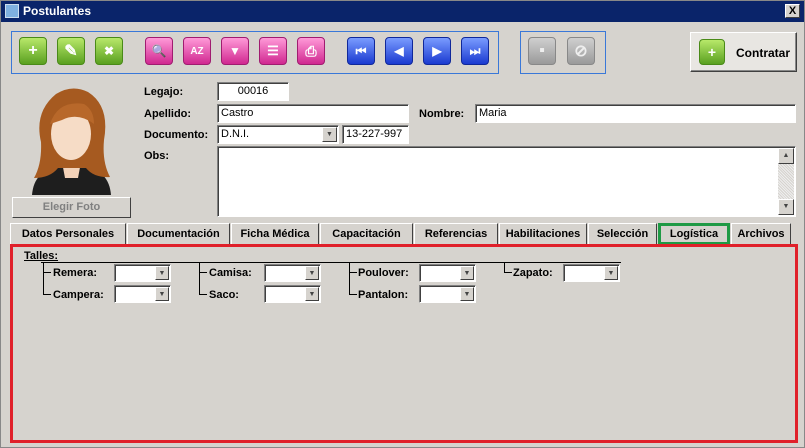  I want to click on zapato-label: Zapato:, so click(533, 273).